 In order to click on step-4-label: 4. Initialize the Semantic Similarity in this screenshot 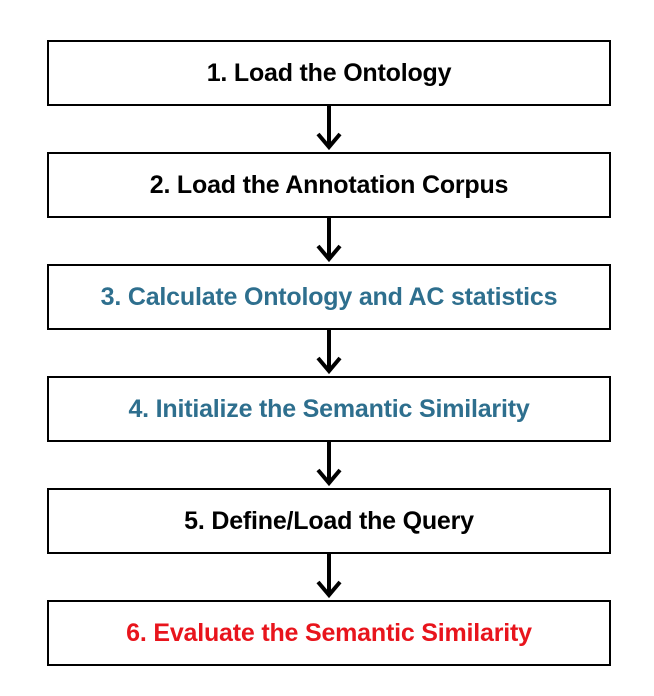, I will do `click(329, 408)`.